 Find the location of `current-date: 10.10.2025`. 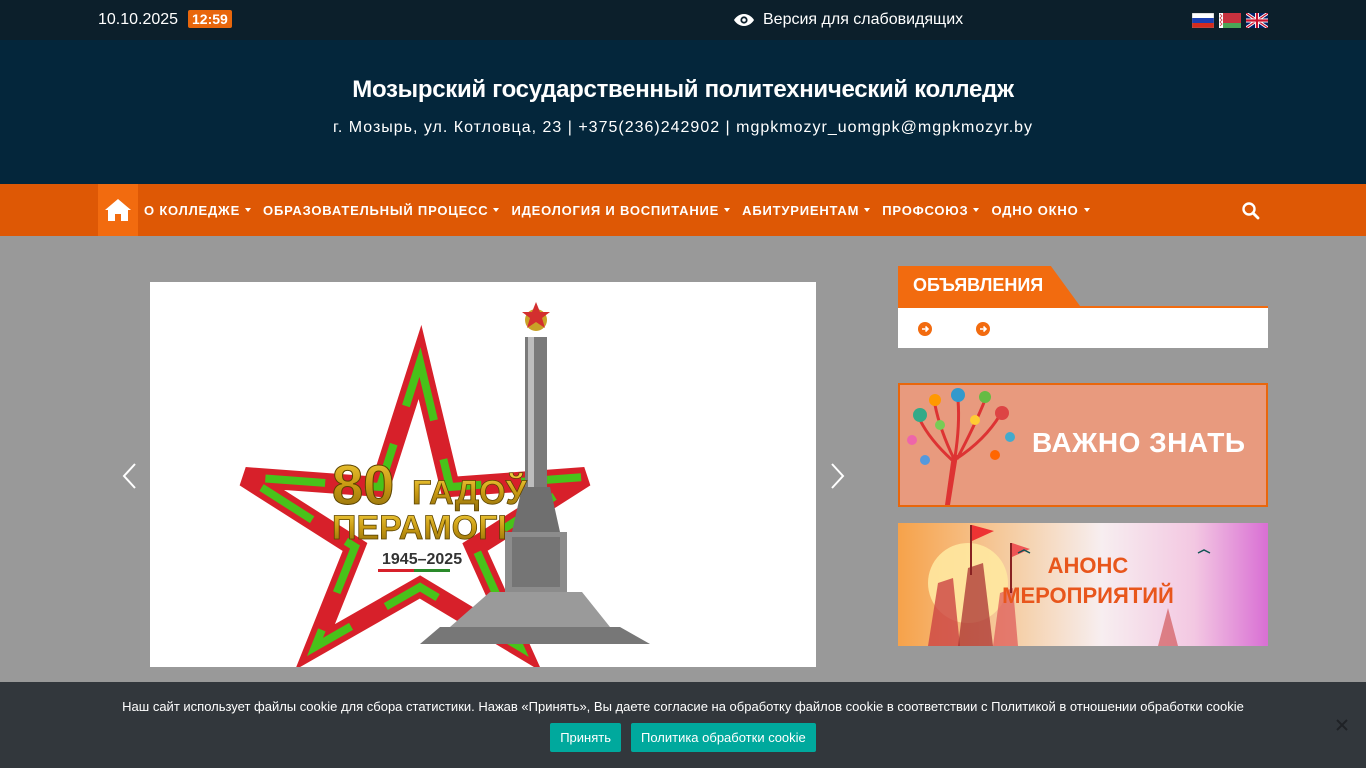

current-date: 10.10.2025 is located at coordinates (138, 19).